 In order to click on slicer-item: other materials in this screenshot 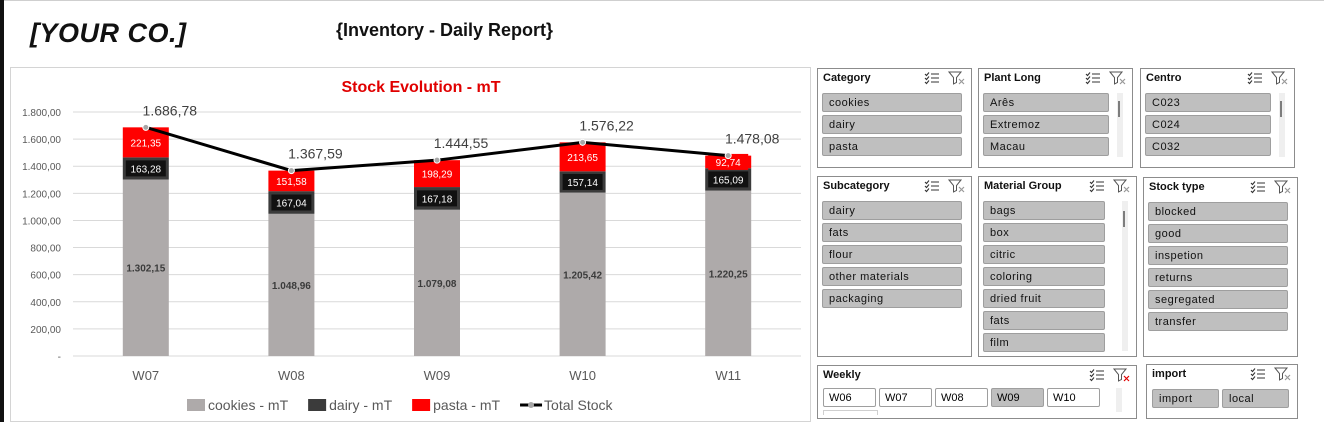, I will do `click(892, 276)`.